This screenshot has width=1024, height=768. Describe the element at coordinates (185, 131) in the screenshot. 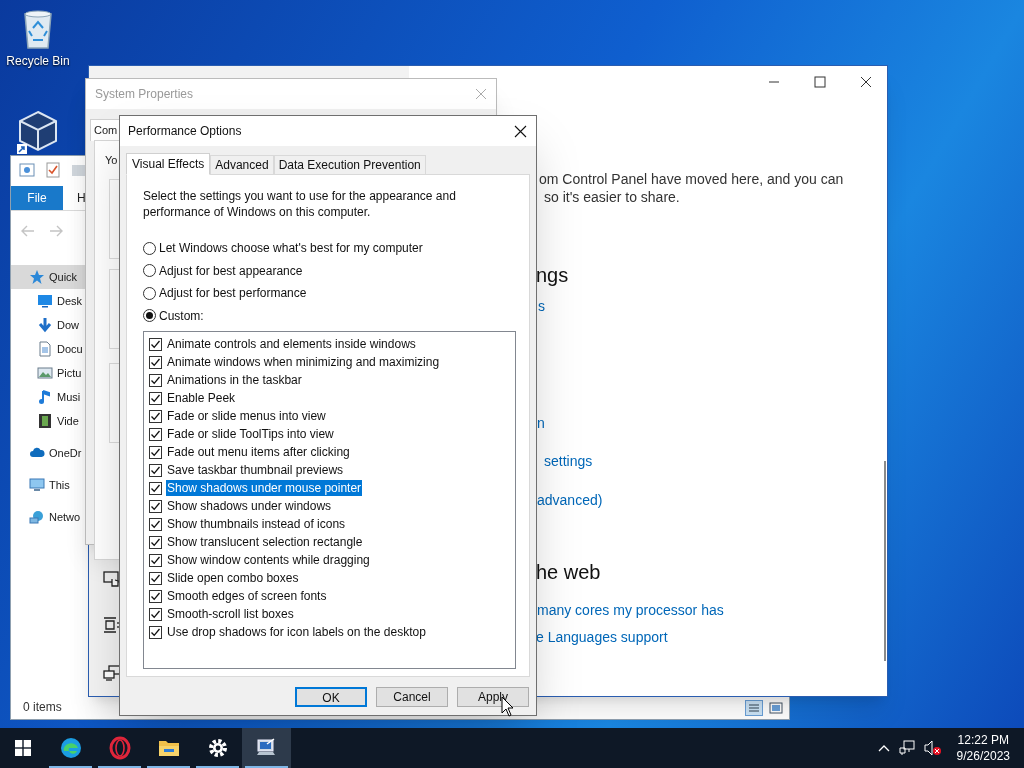

I see `window-title: Performance Options` at that location.